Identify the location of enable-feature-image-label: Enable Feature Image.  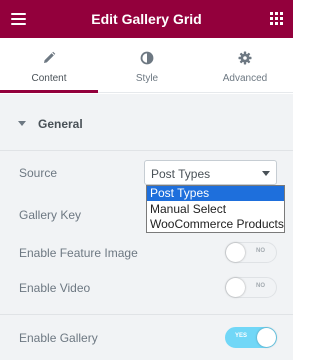
(78, 253).